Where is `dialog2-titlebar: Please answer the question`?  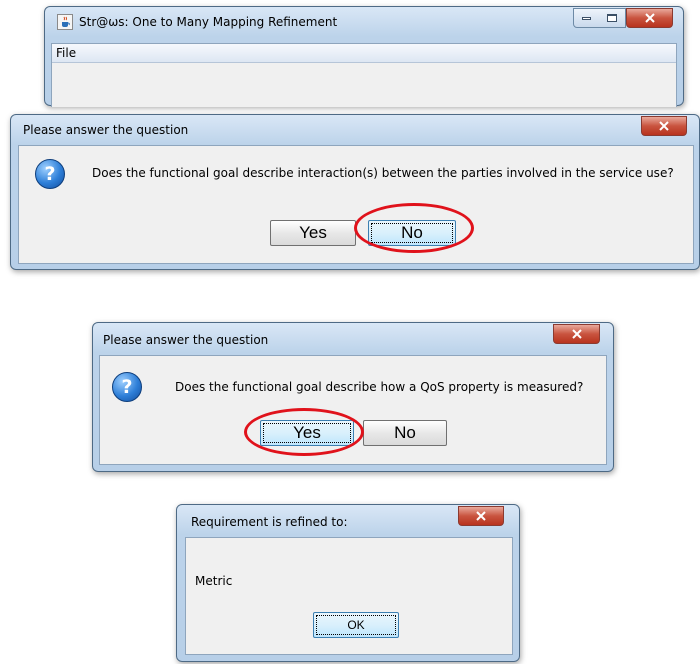 dialog2-titlebar: Please answer the question is located at coordinates (353, 337).